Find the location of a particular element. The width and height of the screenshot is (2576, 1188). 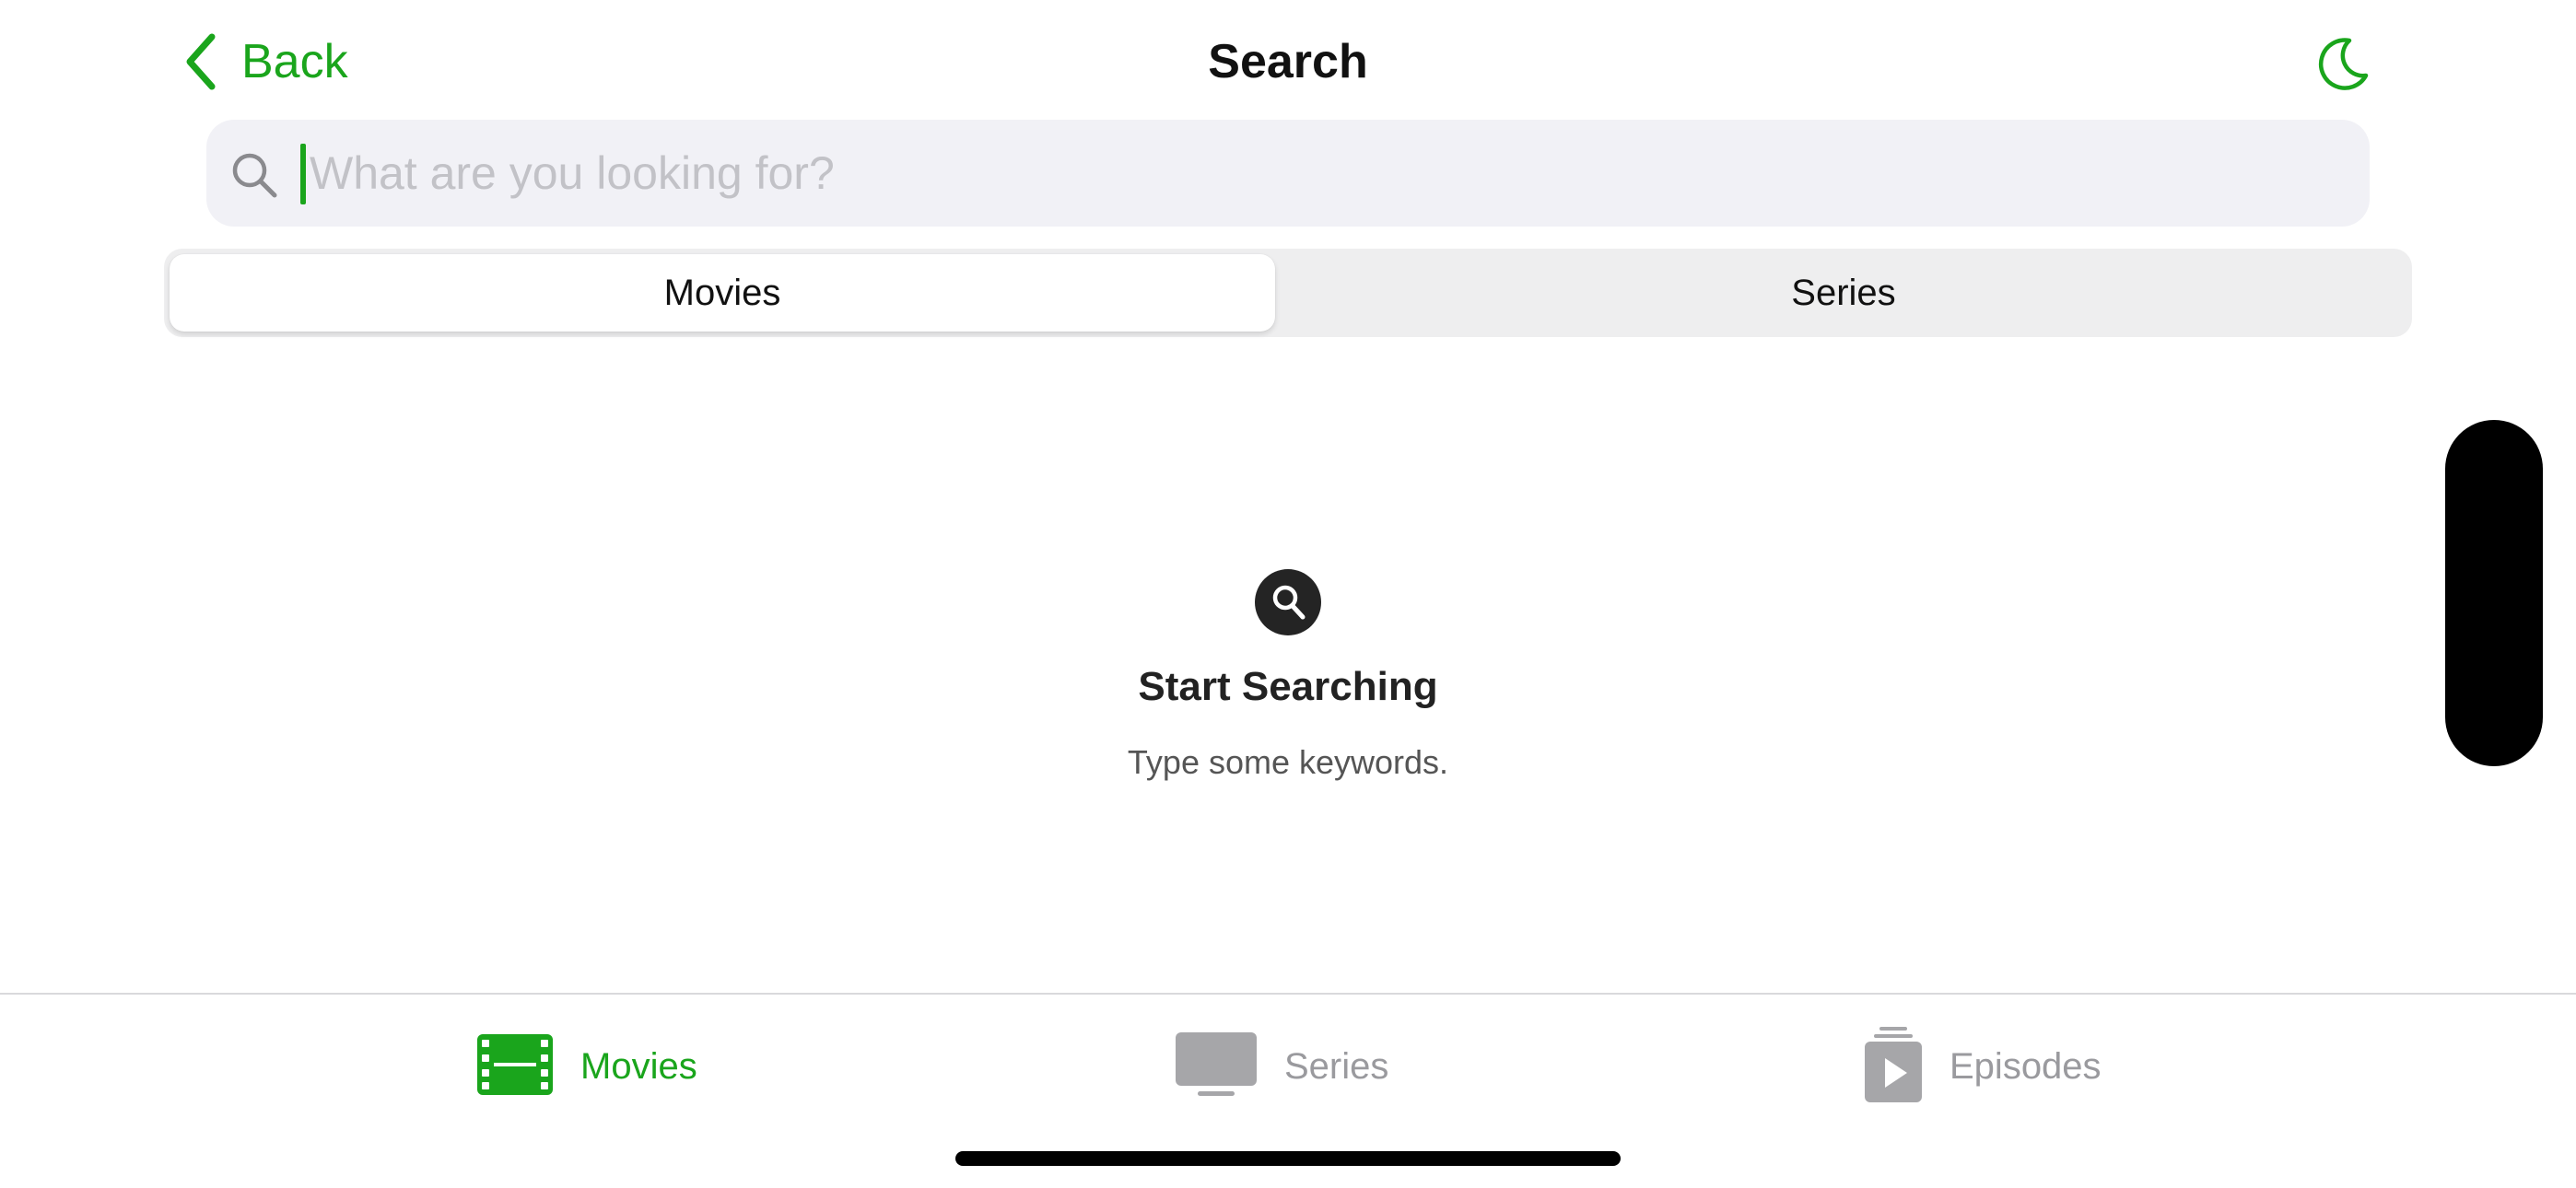

tab-movies: Movies is located at coordinates (587, 1066).